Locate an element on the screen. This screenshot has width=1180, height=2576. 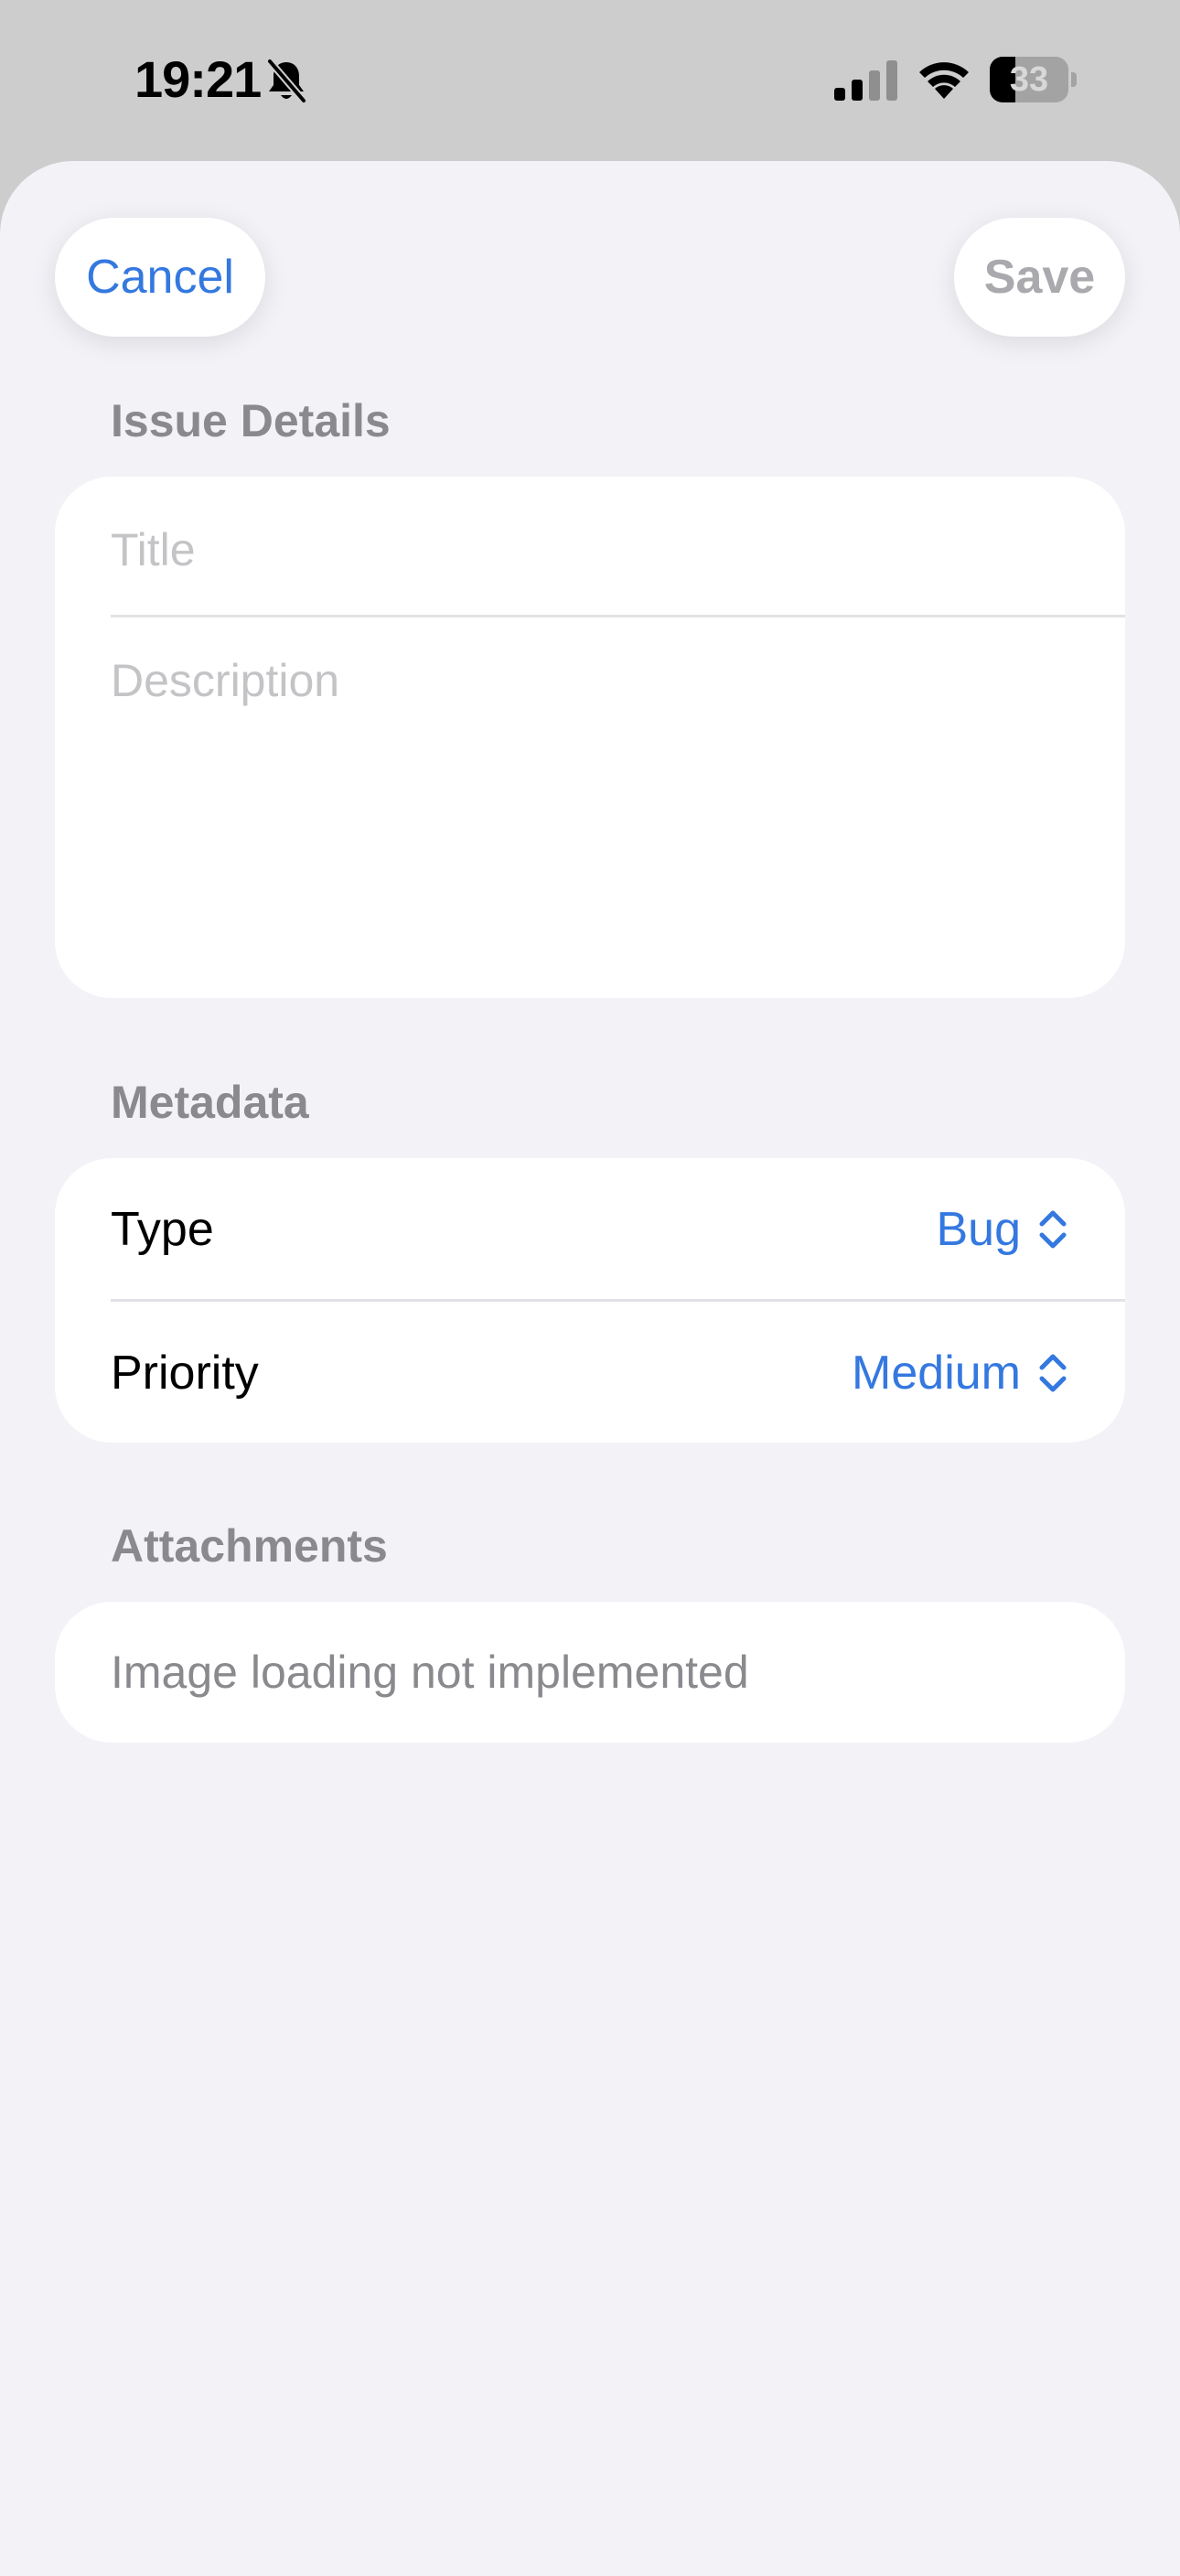
priority-picker-row: Priority Medium is located at coordinates (590, 1372).